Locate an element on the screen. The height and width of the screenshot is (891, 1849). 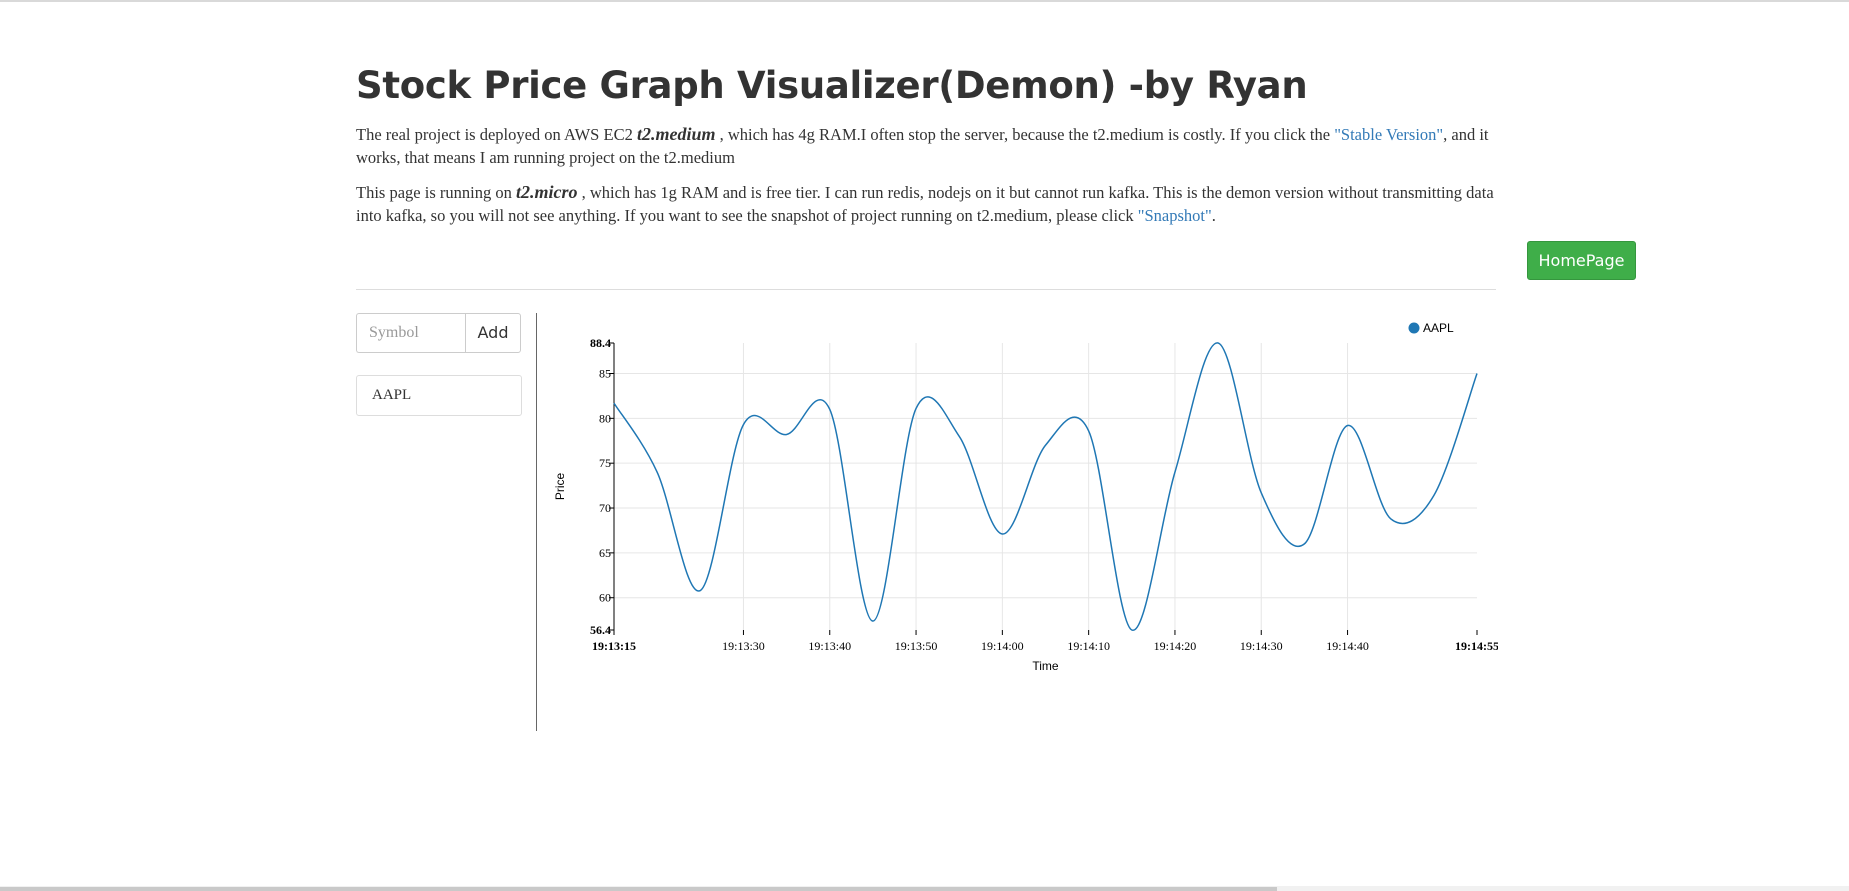
y-tick-label: 88.4 is located at coordinates (600, 343).